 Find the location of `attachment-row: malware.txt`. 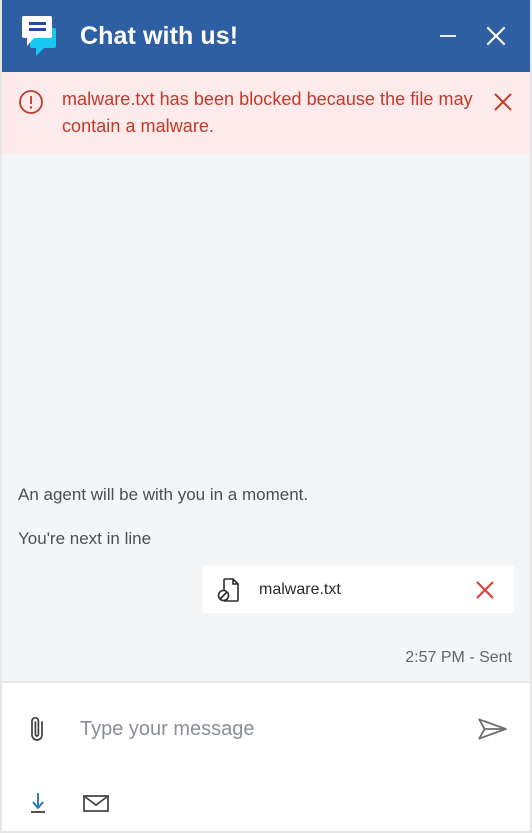

attachment-row: malware.txt is located at coordinates (266, 589).